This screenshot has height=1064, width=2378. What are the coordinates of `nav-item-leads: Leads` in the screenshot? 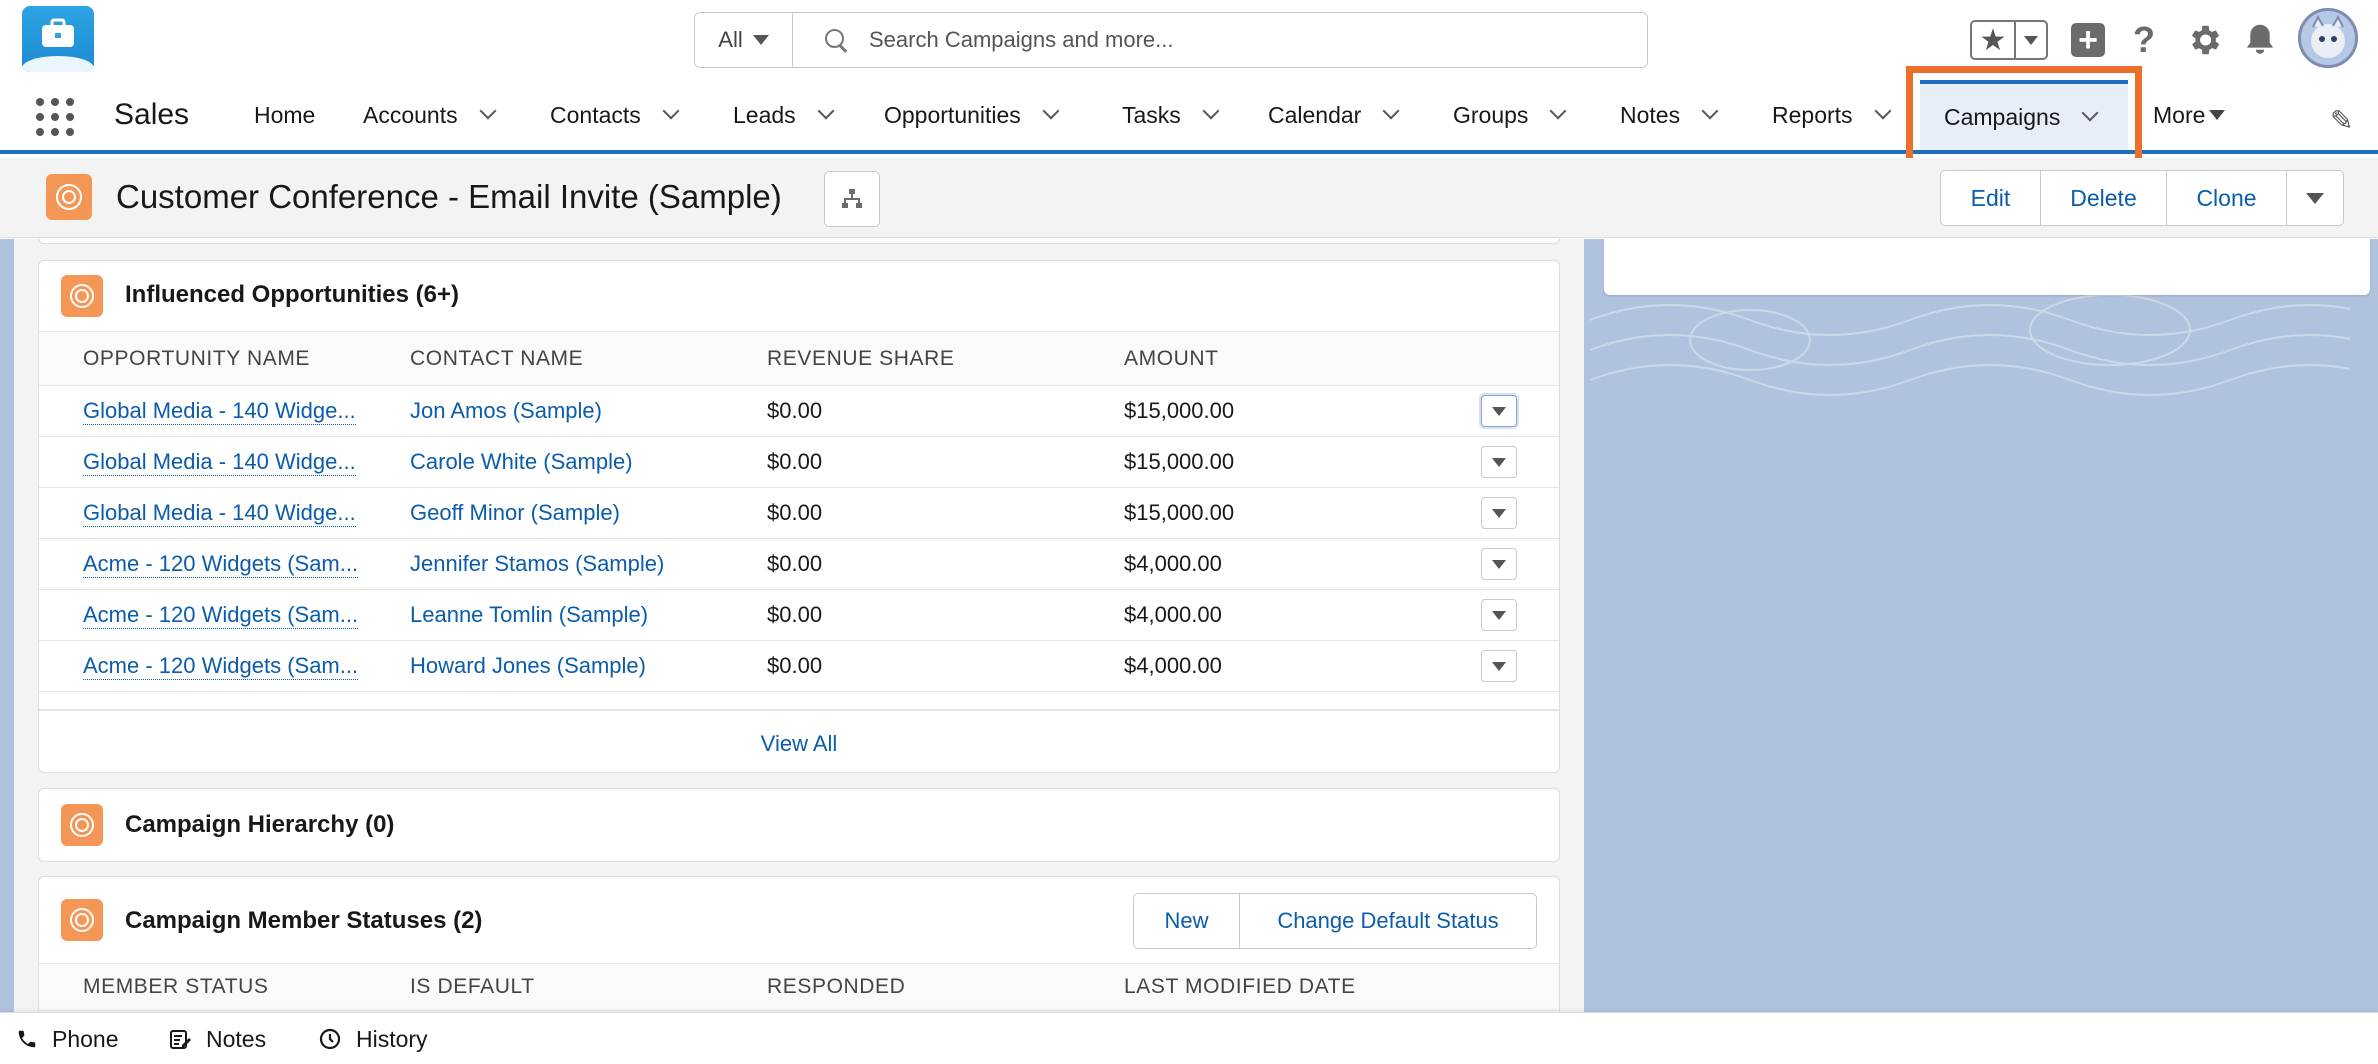 It's located at (784, 115).